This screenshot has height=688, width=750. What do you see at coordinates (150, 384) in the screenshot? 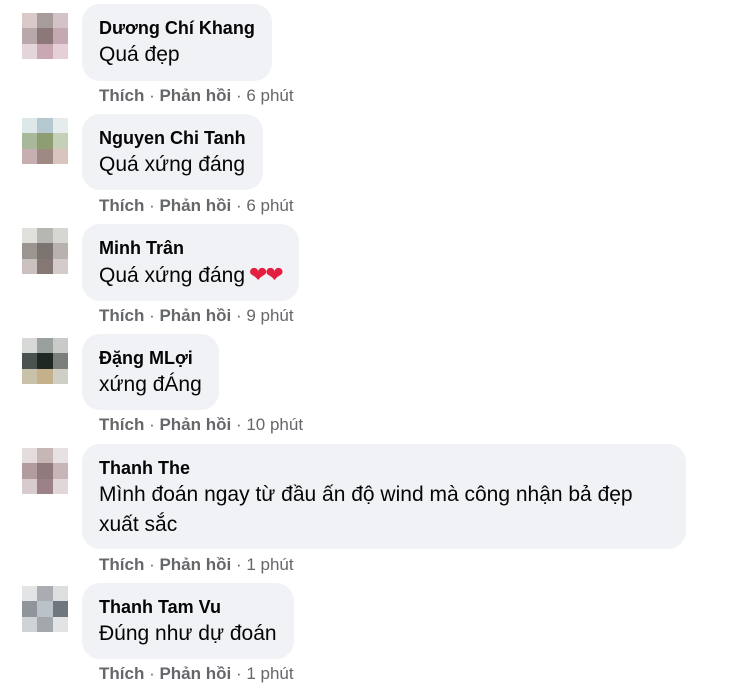
I see `comment-text: xứng đÁng` at bounding box center [150, 384].